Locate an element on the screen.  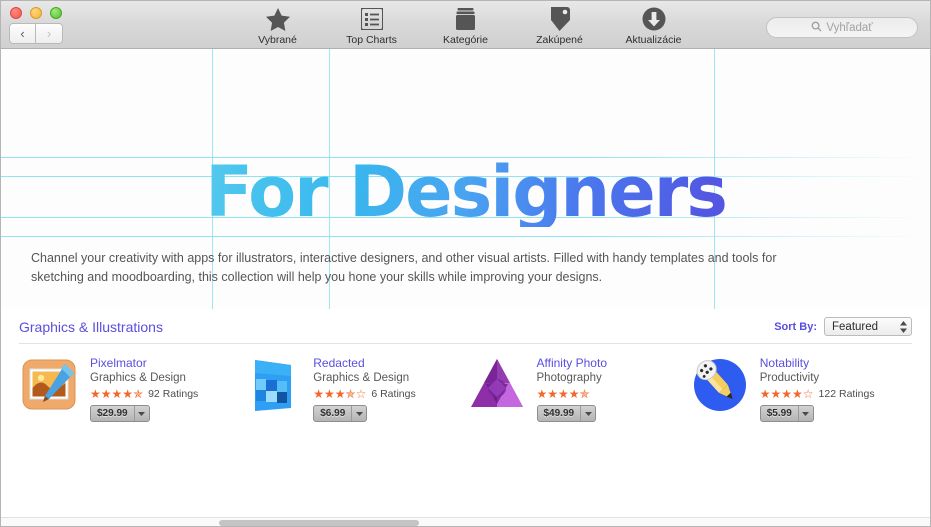
app-price-button: $6.99 is located at coordinates (340, 413).